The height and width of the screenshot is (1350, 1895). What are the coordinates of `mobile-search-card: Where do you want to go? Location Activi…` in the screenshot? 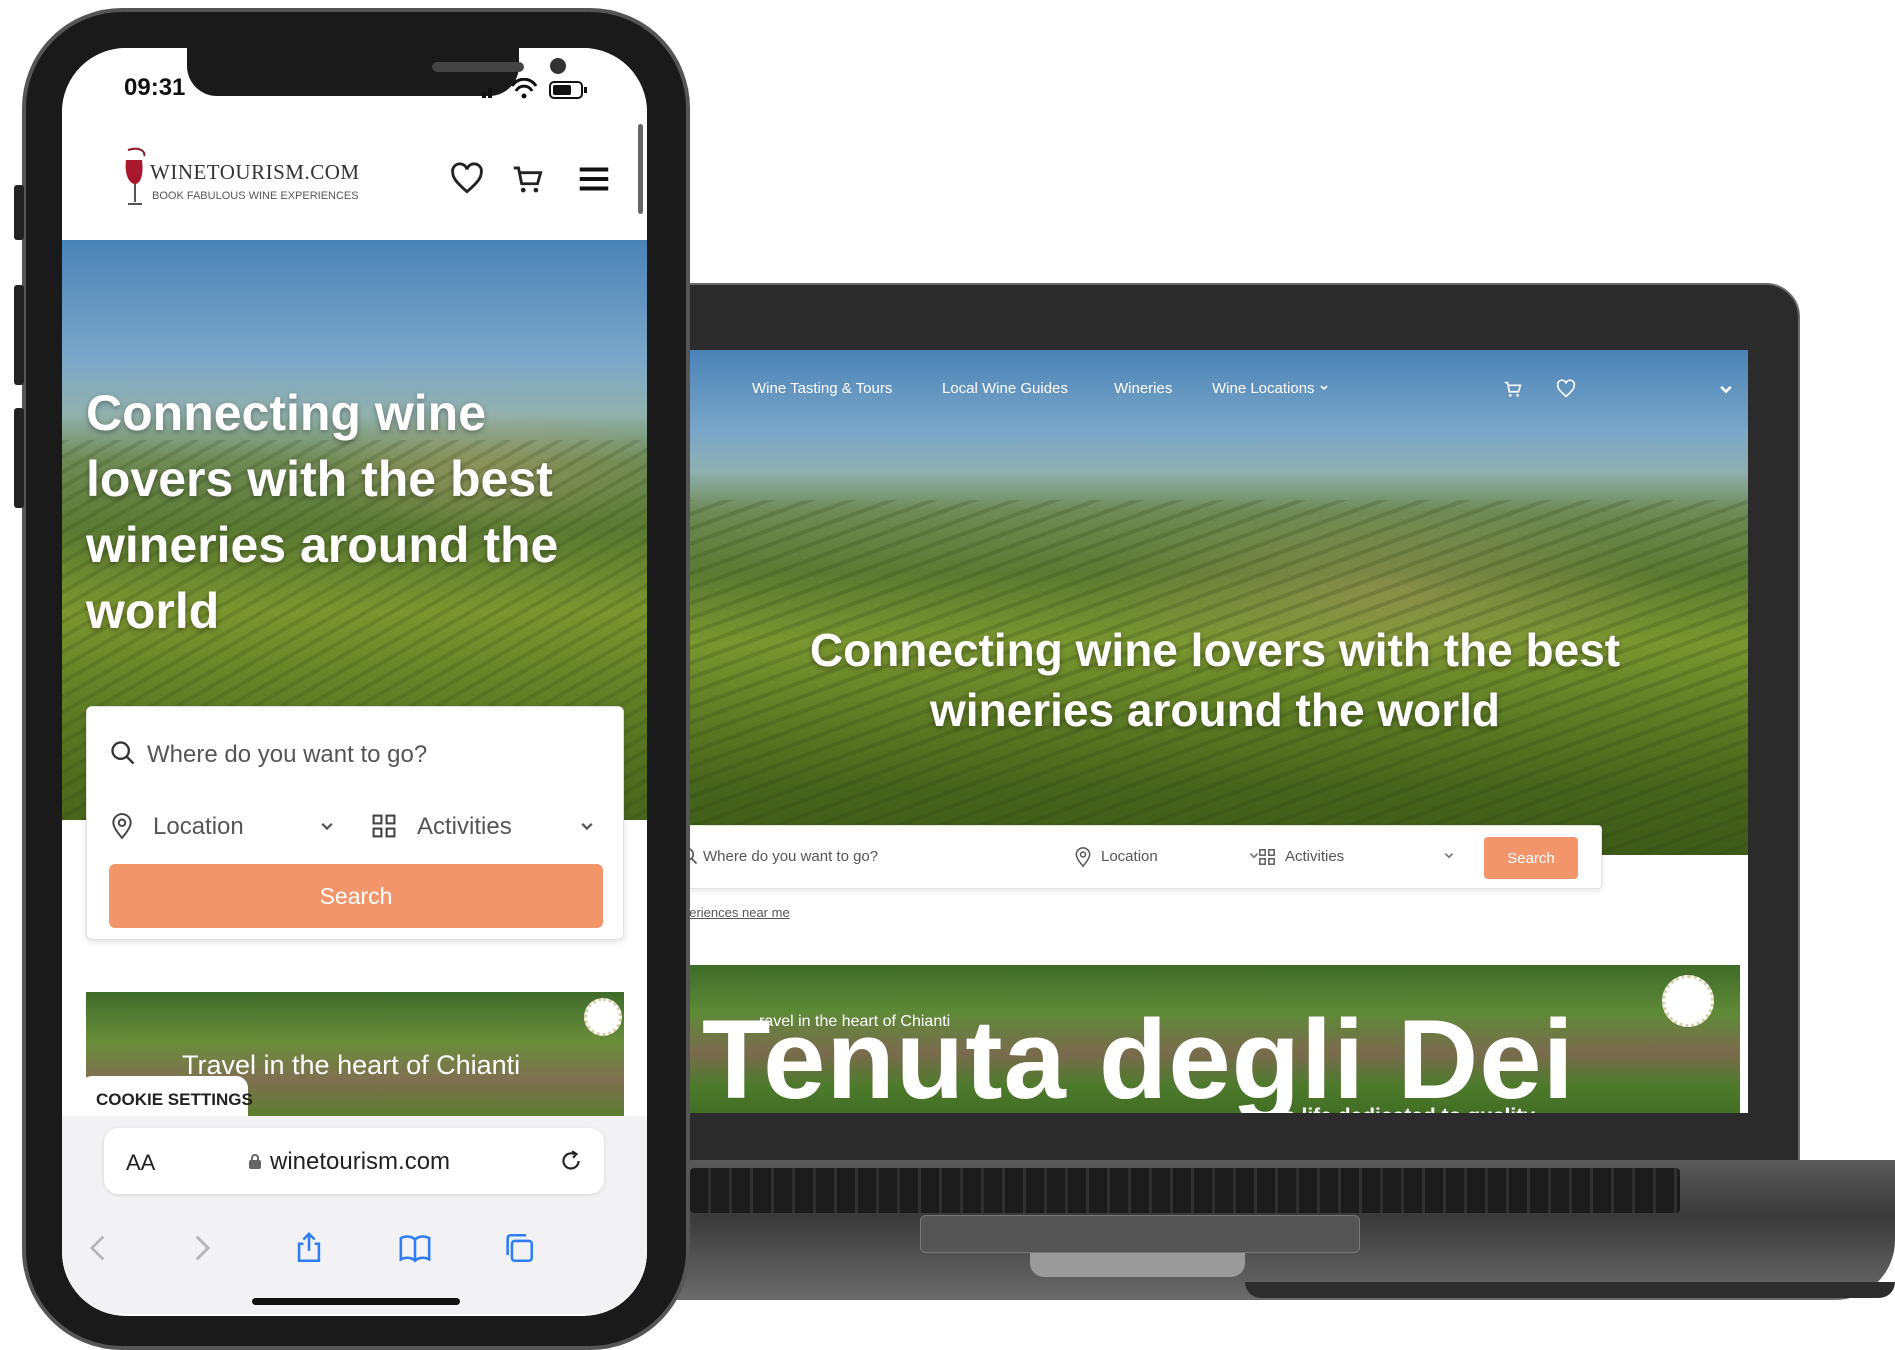 It's located at (355, 823).